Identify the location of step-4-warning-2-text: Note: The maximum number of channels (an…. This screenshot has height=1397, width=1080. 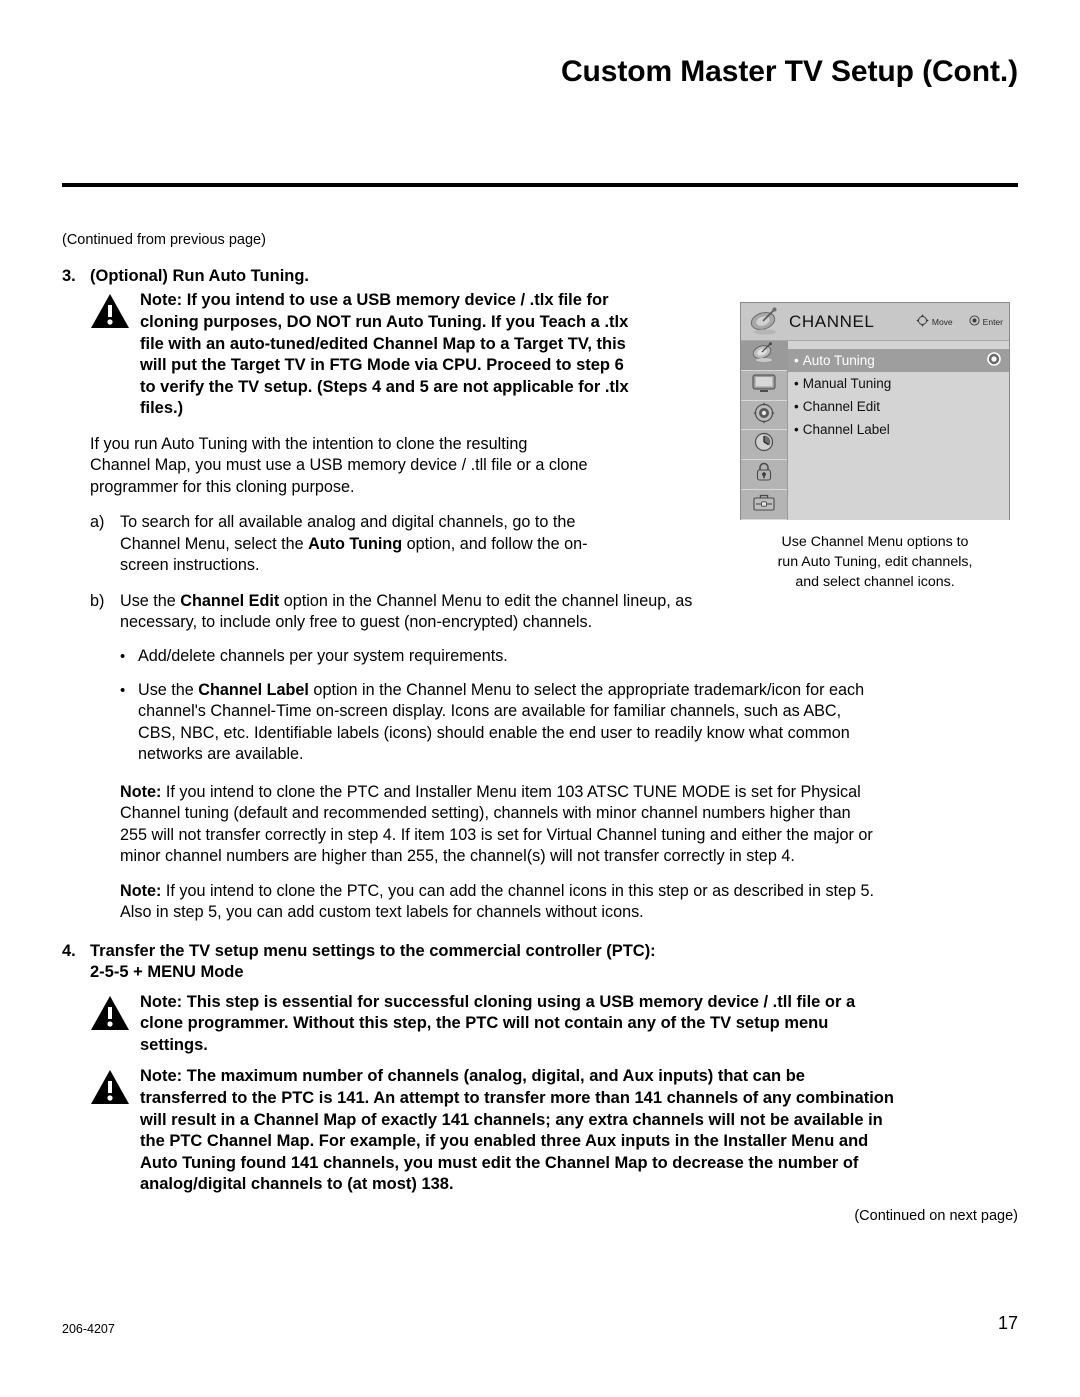
(517, 1130).